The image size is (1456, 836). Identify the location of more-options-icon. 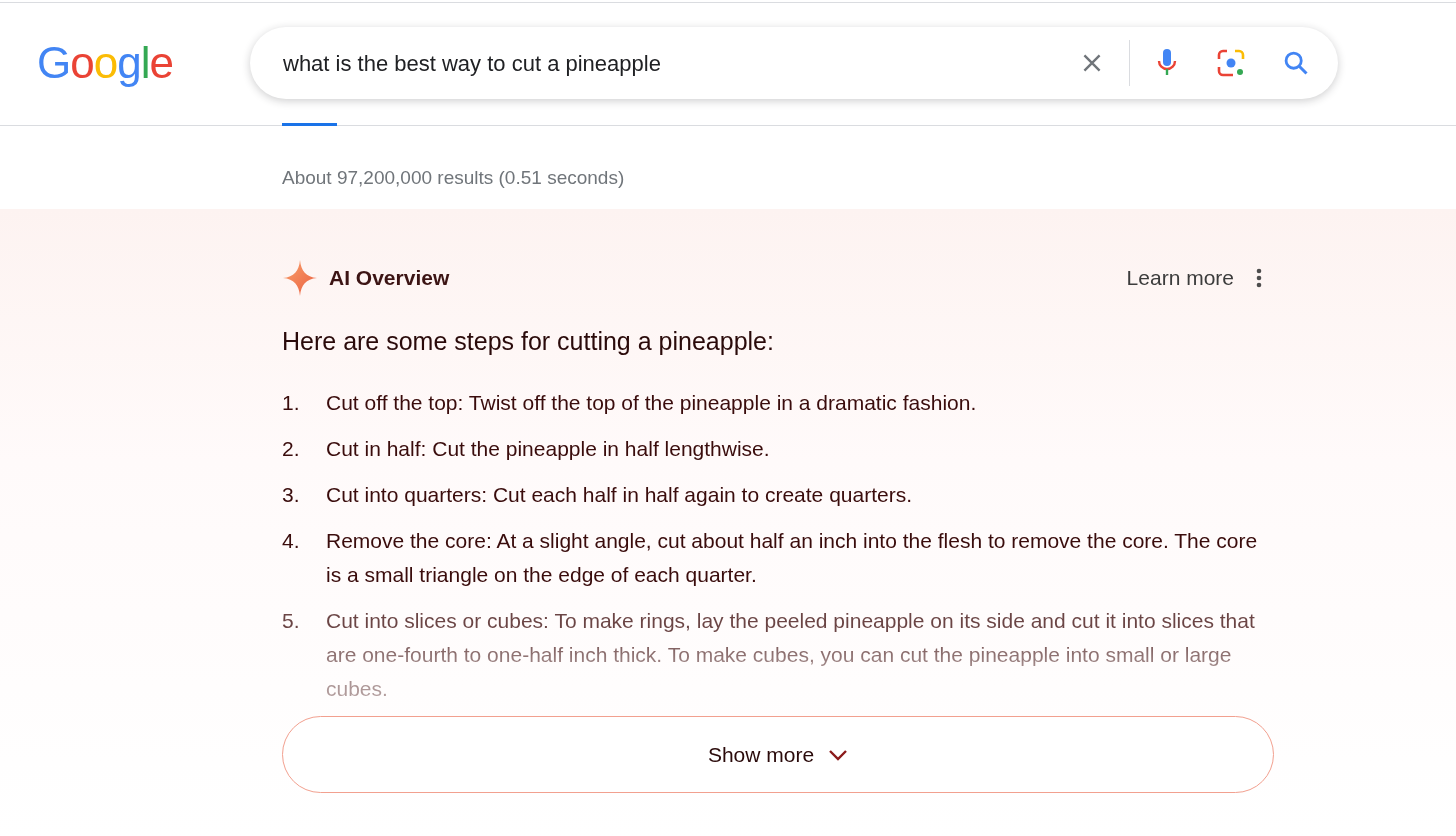
(1259, 277).